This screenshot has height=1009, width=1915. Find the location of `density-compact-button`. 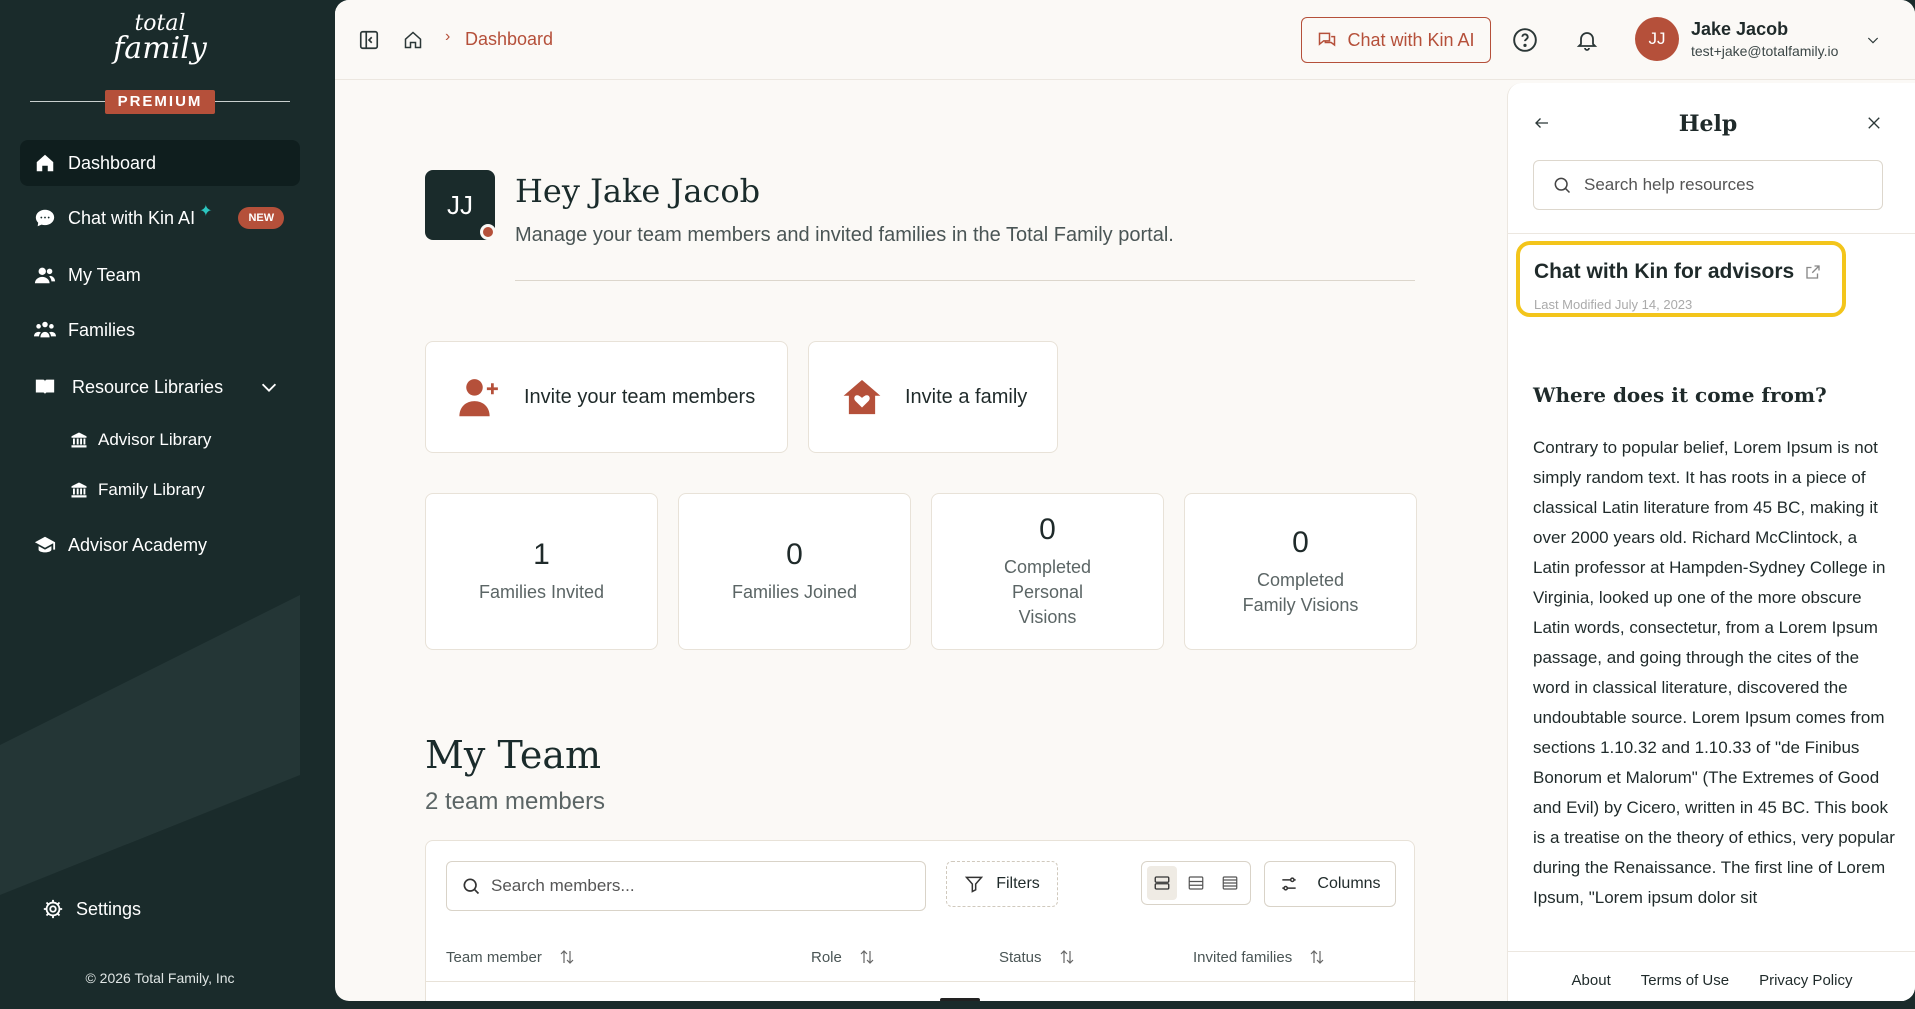

density-compact-button is located at coordinates (1230, 883).